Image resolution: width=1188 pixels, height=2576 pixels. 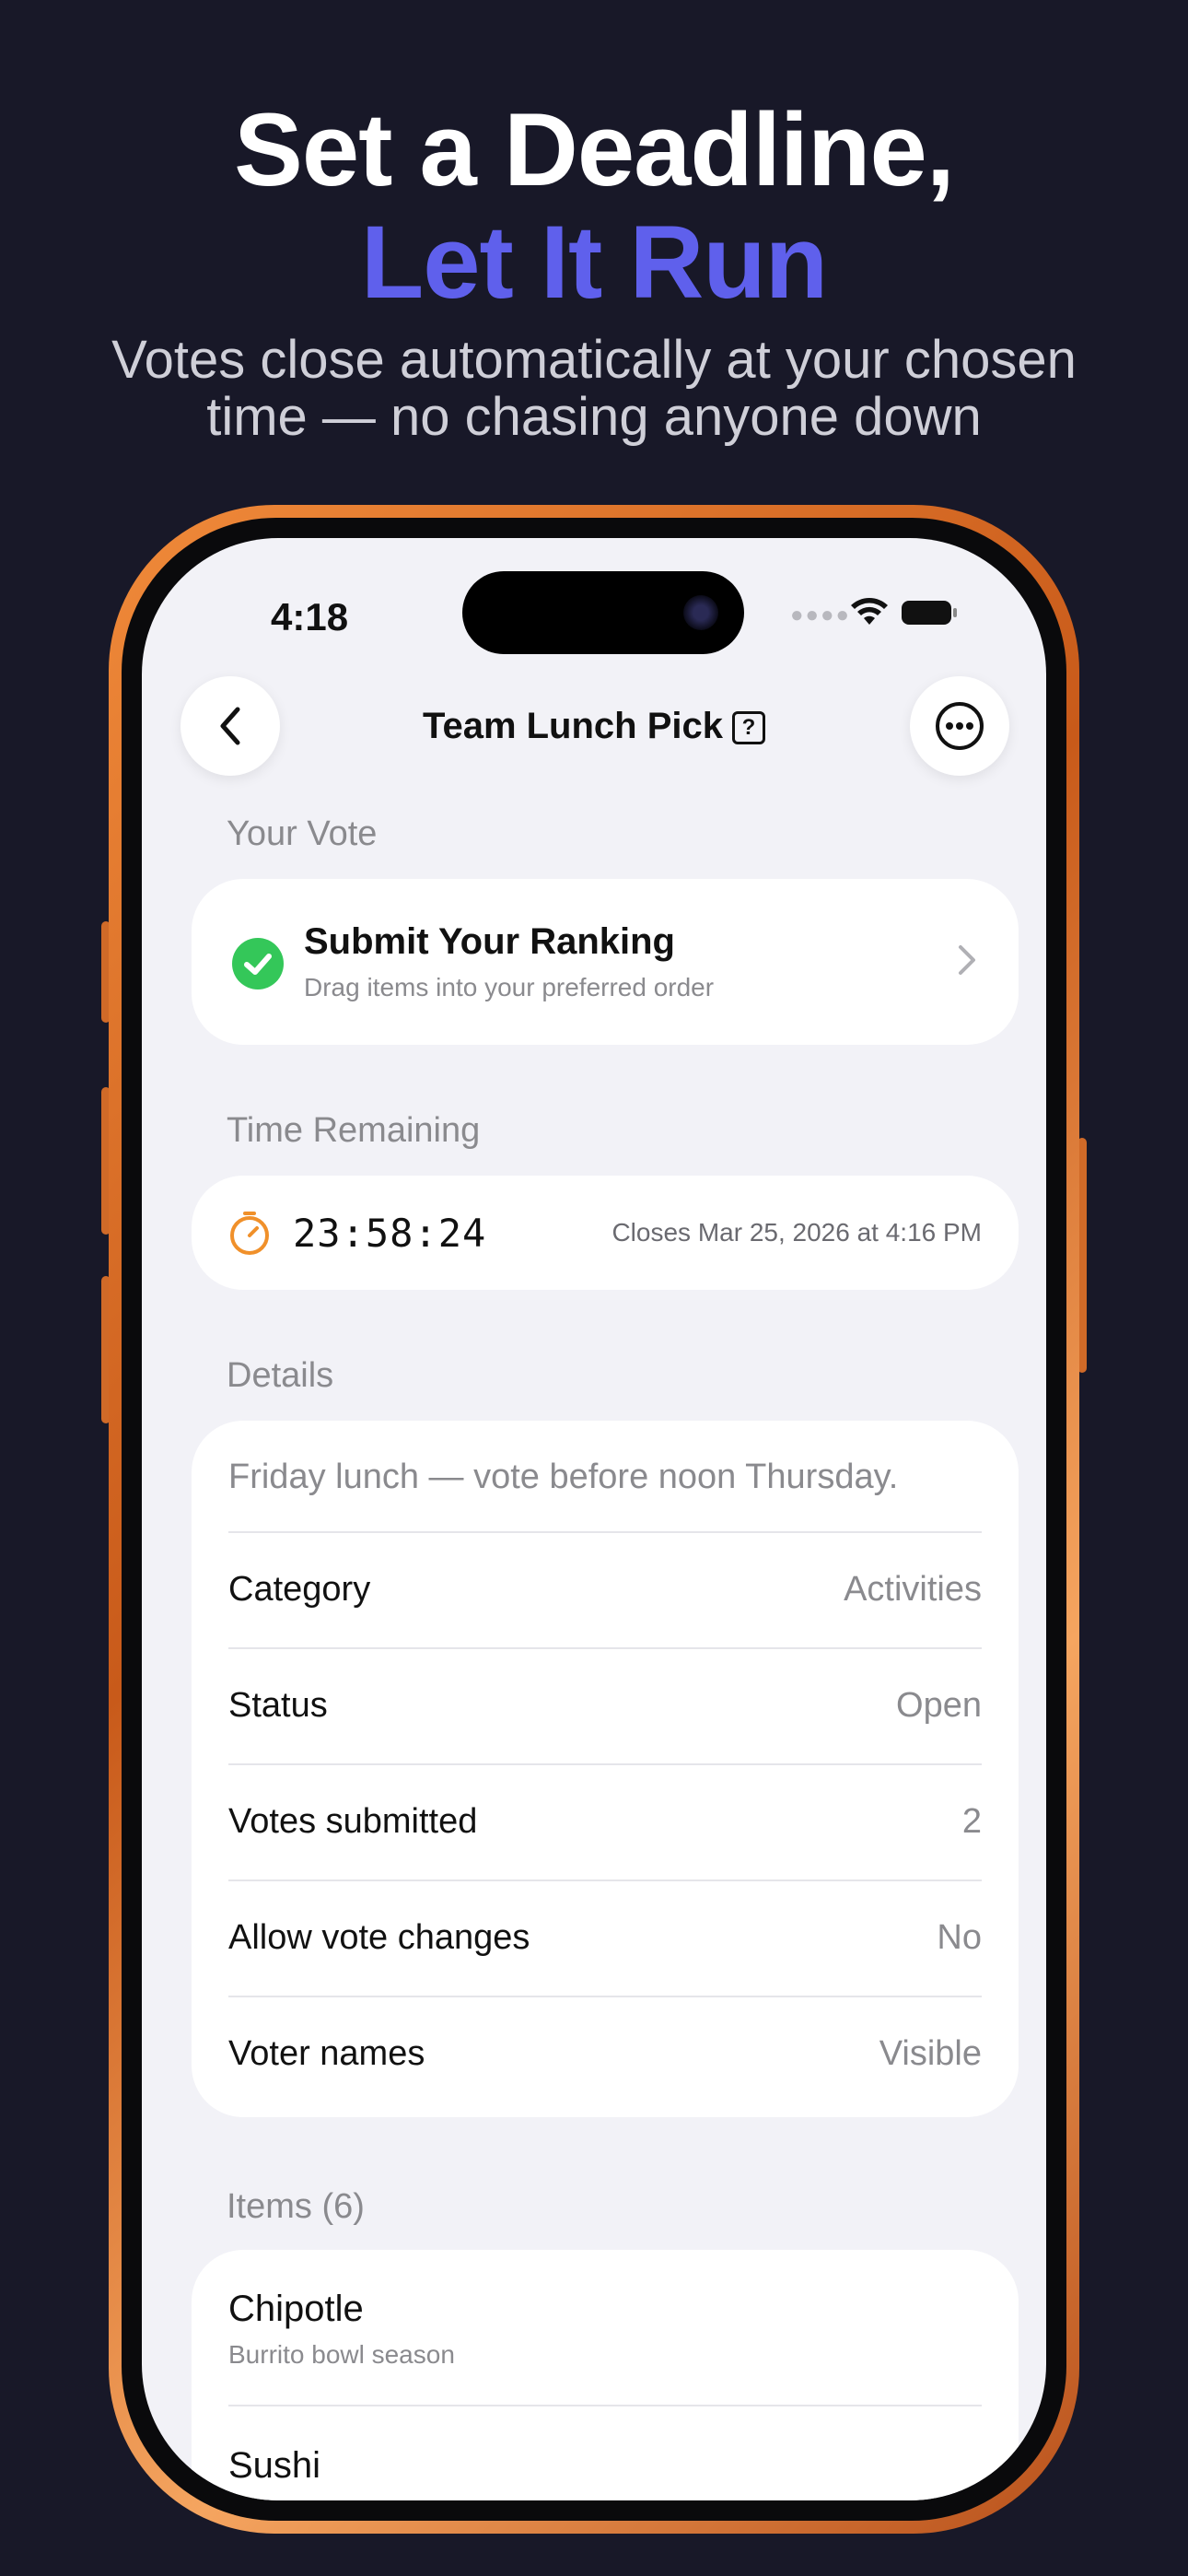 I want to click on detail-row-votes-submitted: Votes submitted 2, so click(x=605, y=1821).